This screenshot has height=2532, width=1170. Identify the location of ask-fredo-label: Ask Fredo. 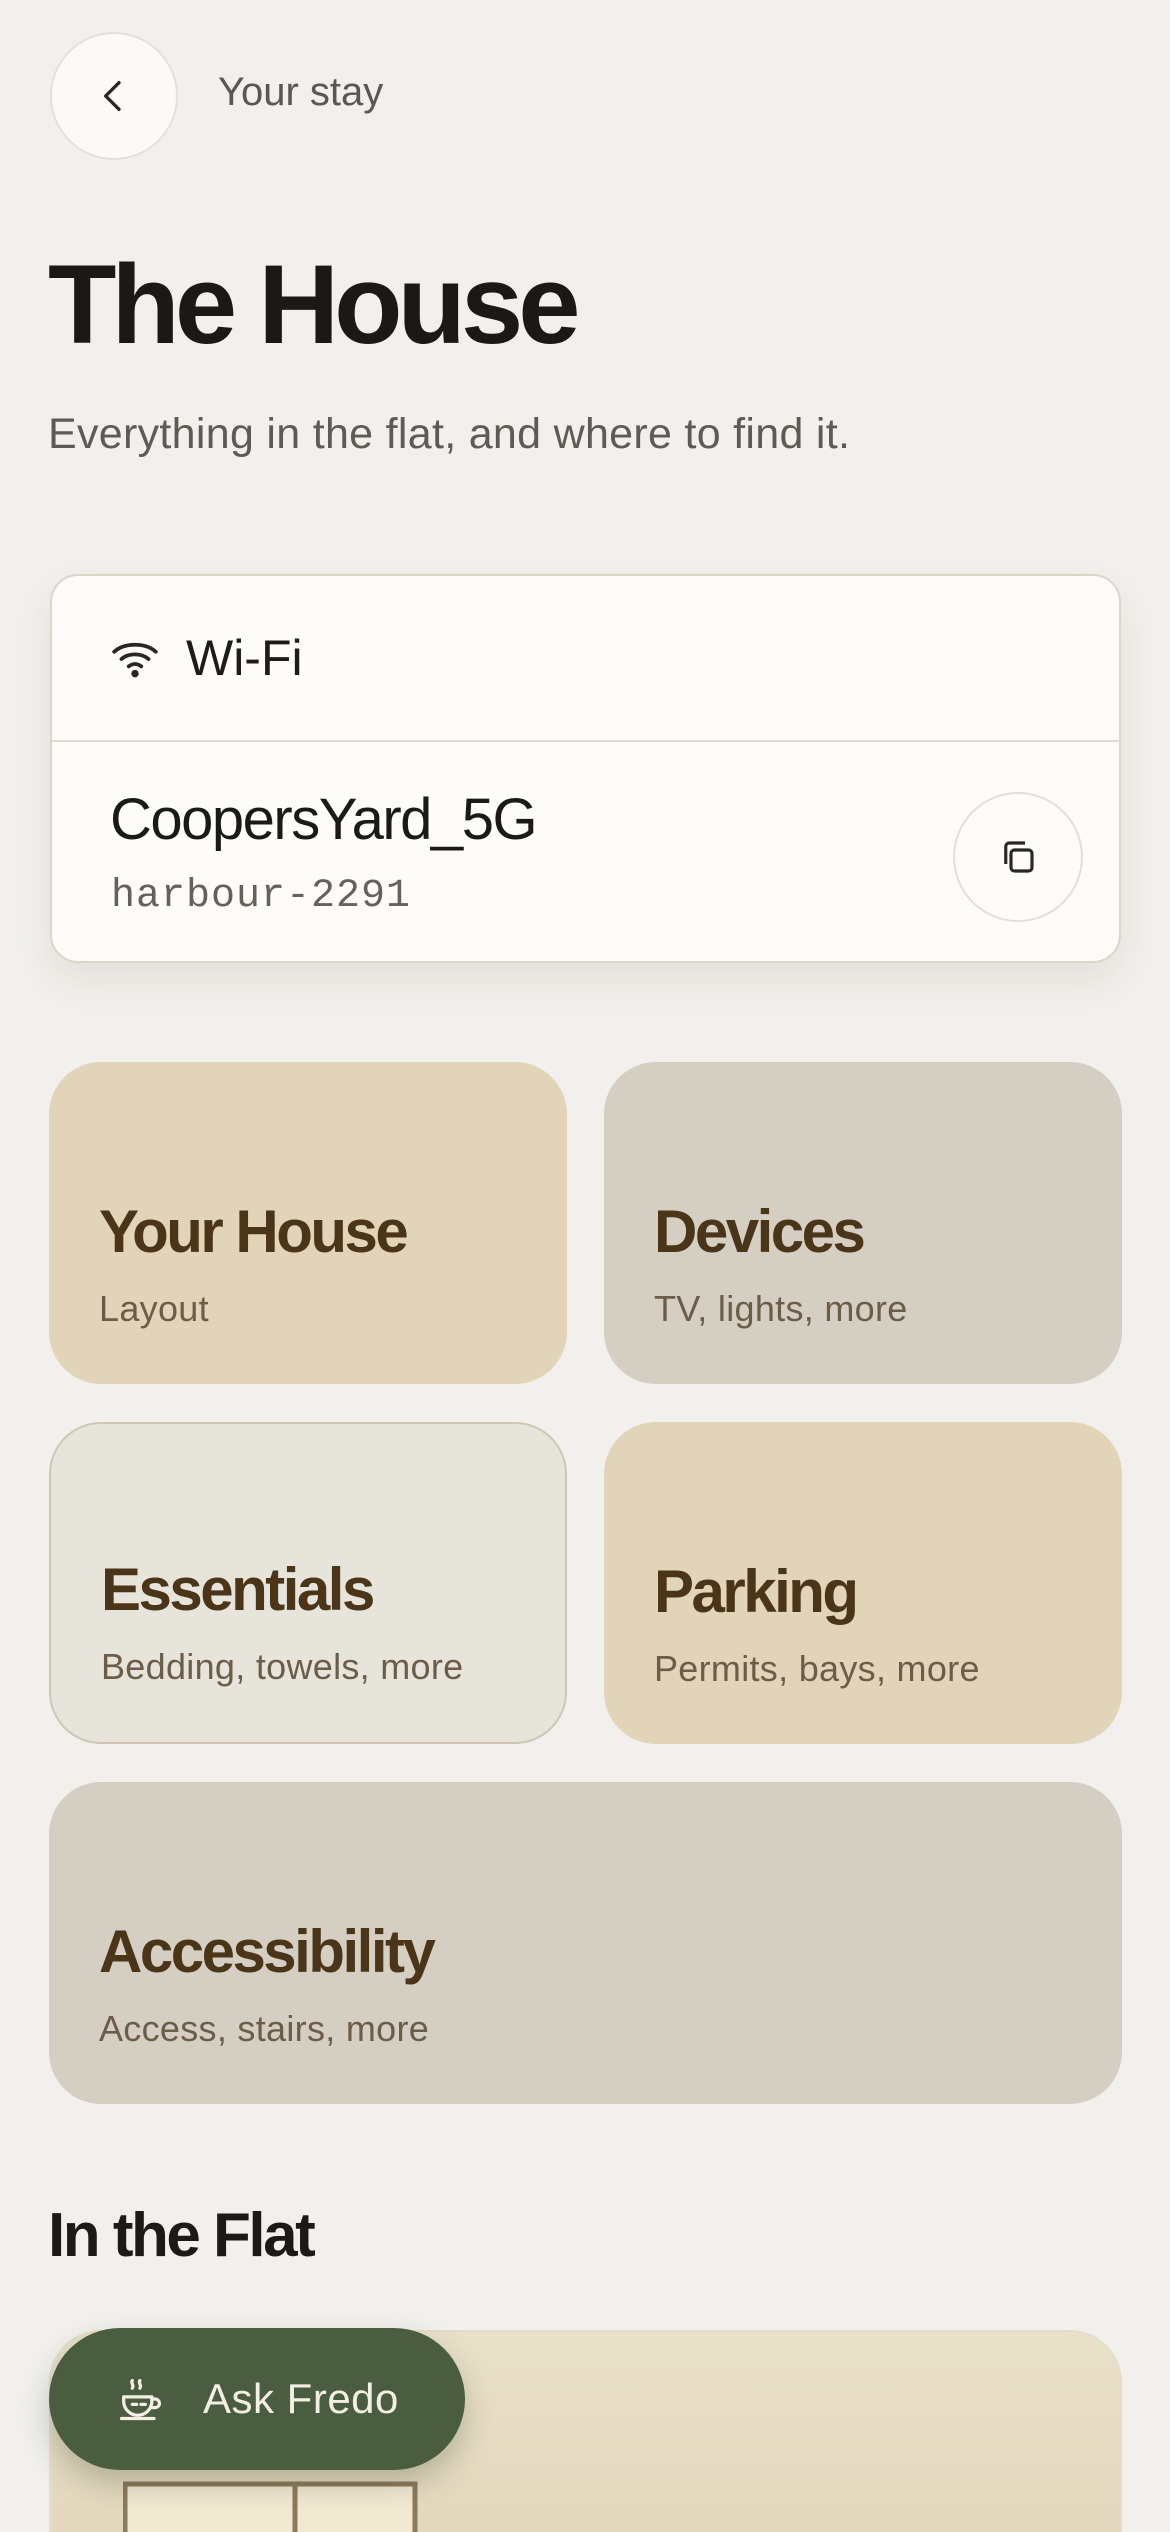
(301, 2398).